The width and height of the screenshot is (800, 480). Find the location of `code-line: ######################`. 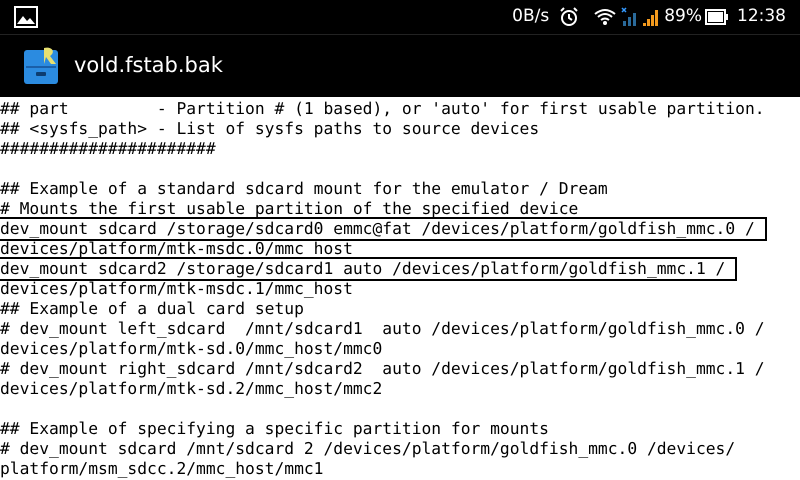

code-line: ###################### is located at coordinates (108, 149).